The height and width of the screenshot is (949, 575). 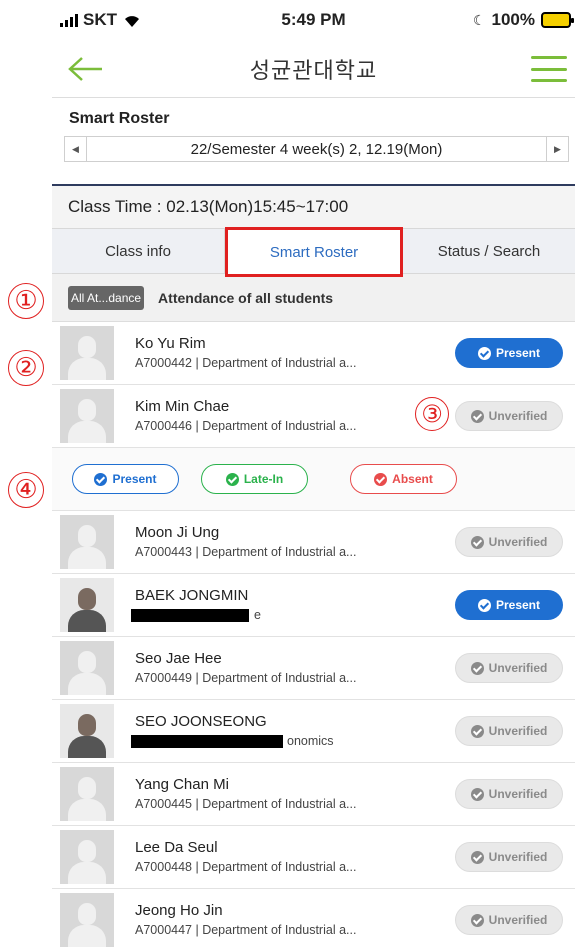 I want to click on status-right: ☾ 100%, so click(x=523, y=20).